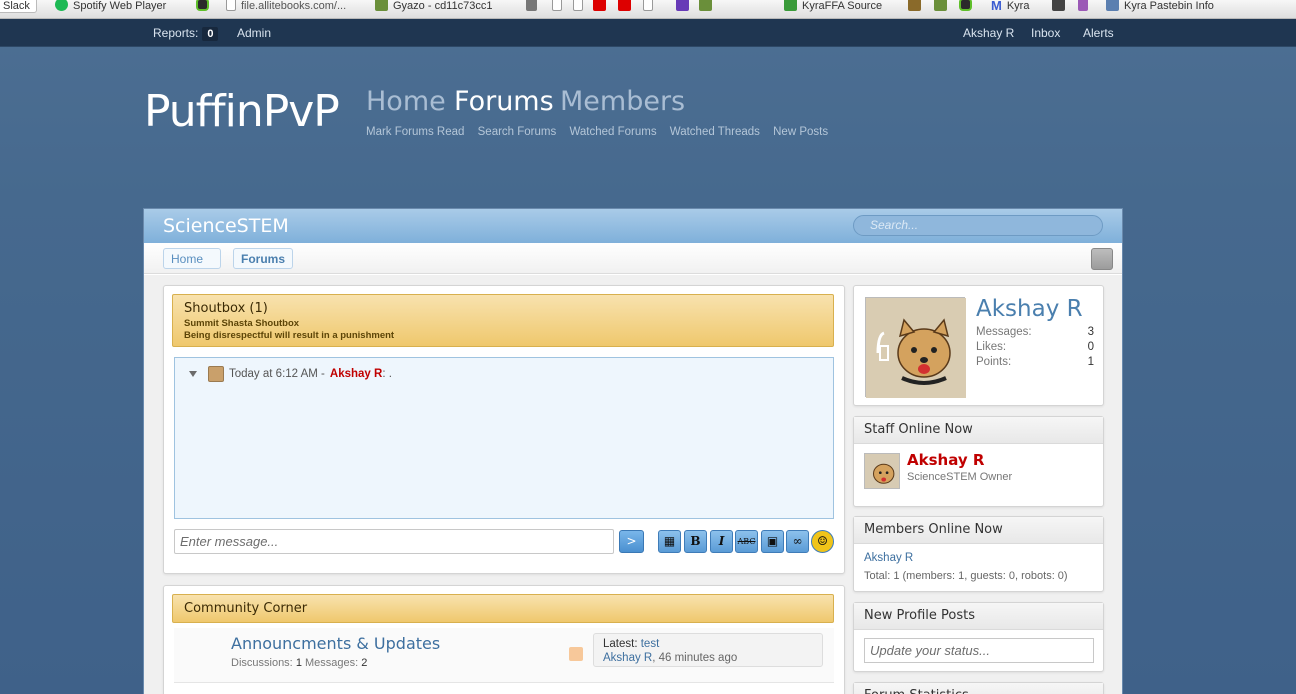  Describe the element at coordinates (1010, 9) in the screenshot. I see `bookmark-kyra: M Kyra` at that location.